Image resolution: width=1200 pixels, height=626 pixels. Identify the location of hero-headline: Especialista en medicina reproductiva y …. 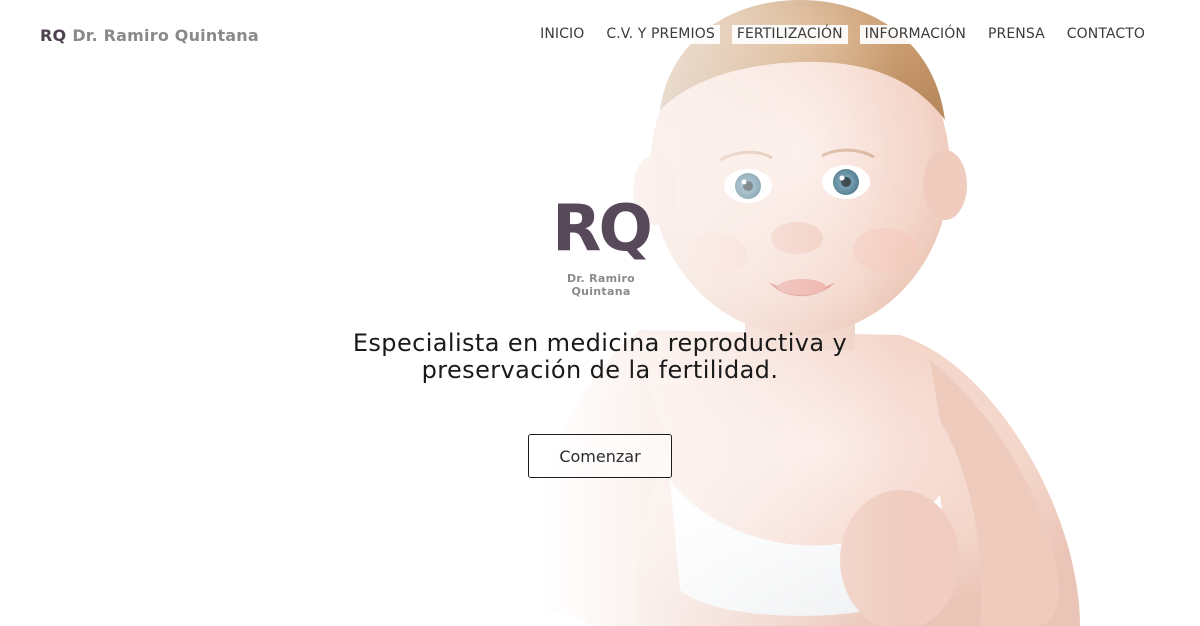
(600, 357).